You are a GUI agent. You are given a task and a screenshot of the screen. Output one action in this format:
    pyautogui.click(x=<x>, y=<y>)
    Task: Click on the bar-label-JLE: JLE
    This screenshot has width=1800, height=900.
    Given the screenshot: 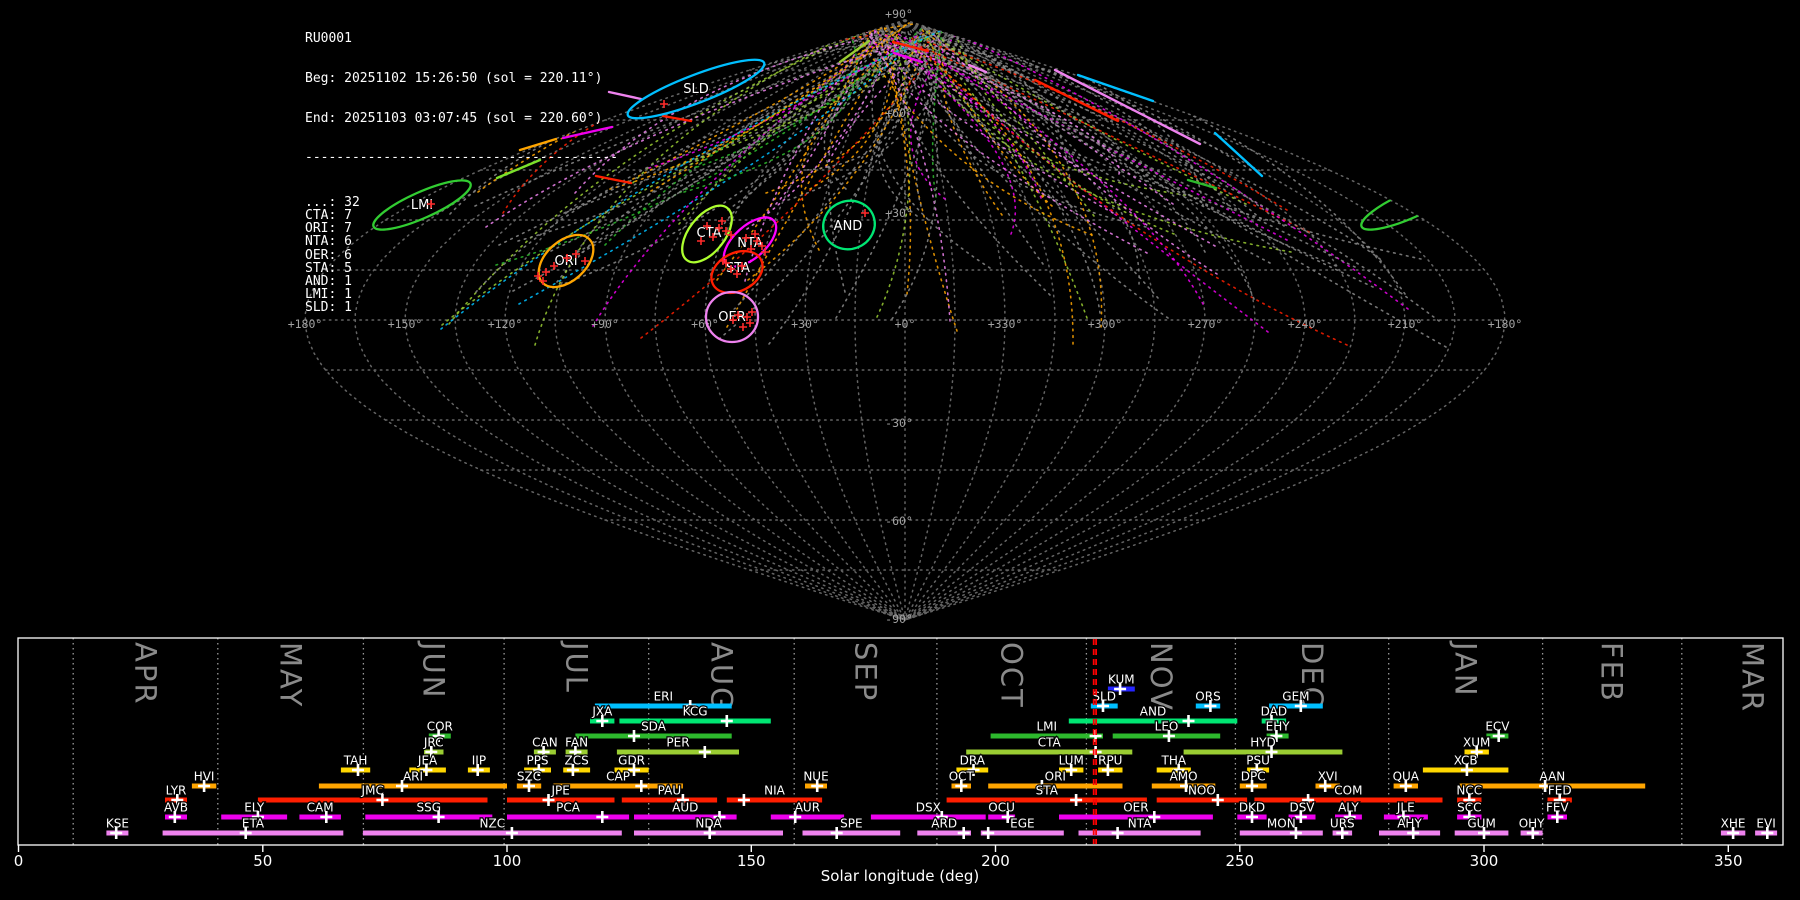 What is the action you would take?
    pyautogui.click(x=1405, y=808)
    